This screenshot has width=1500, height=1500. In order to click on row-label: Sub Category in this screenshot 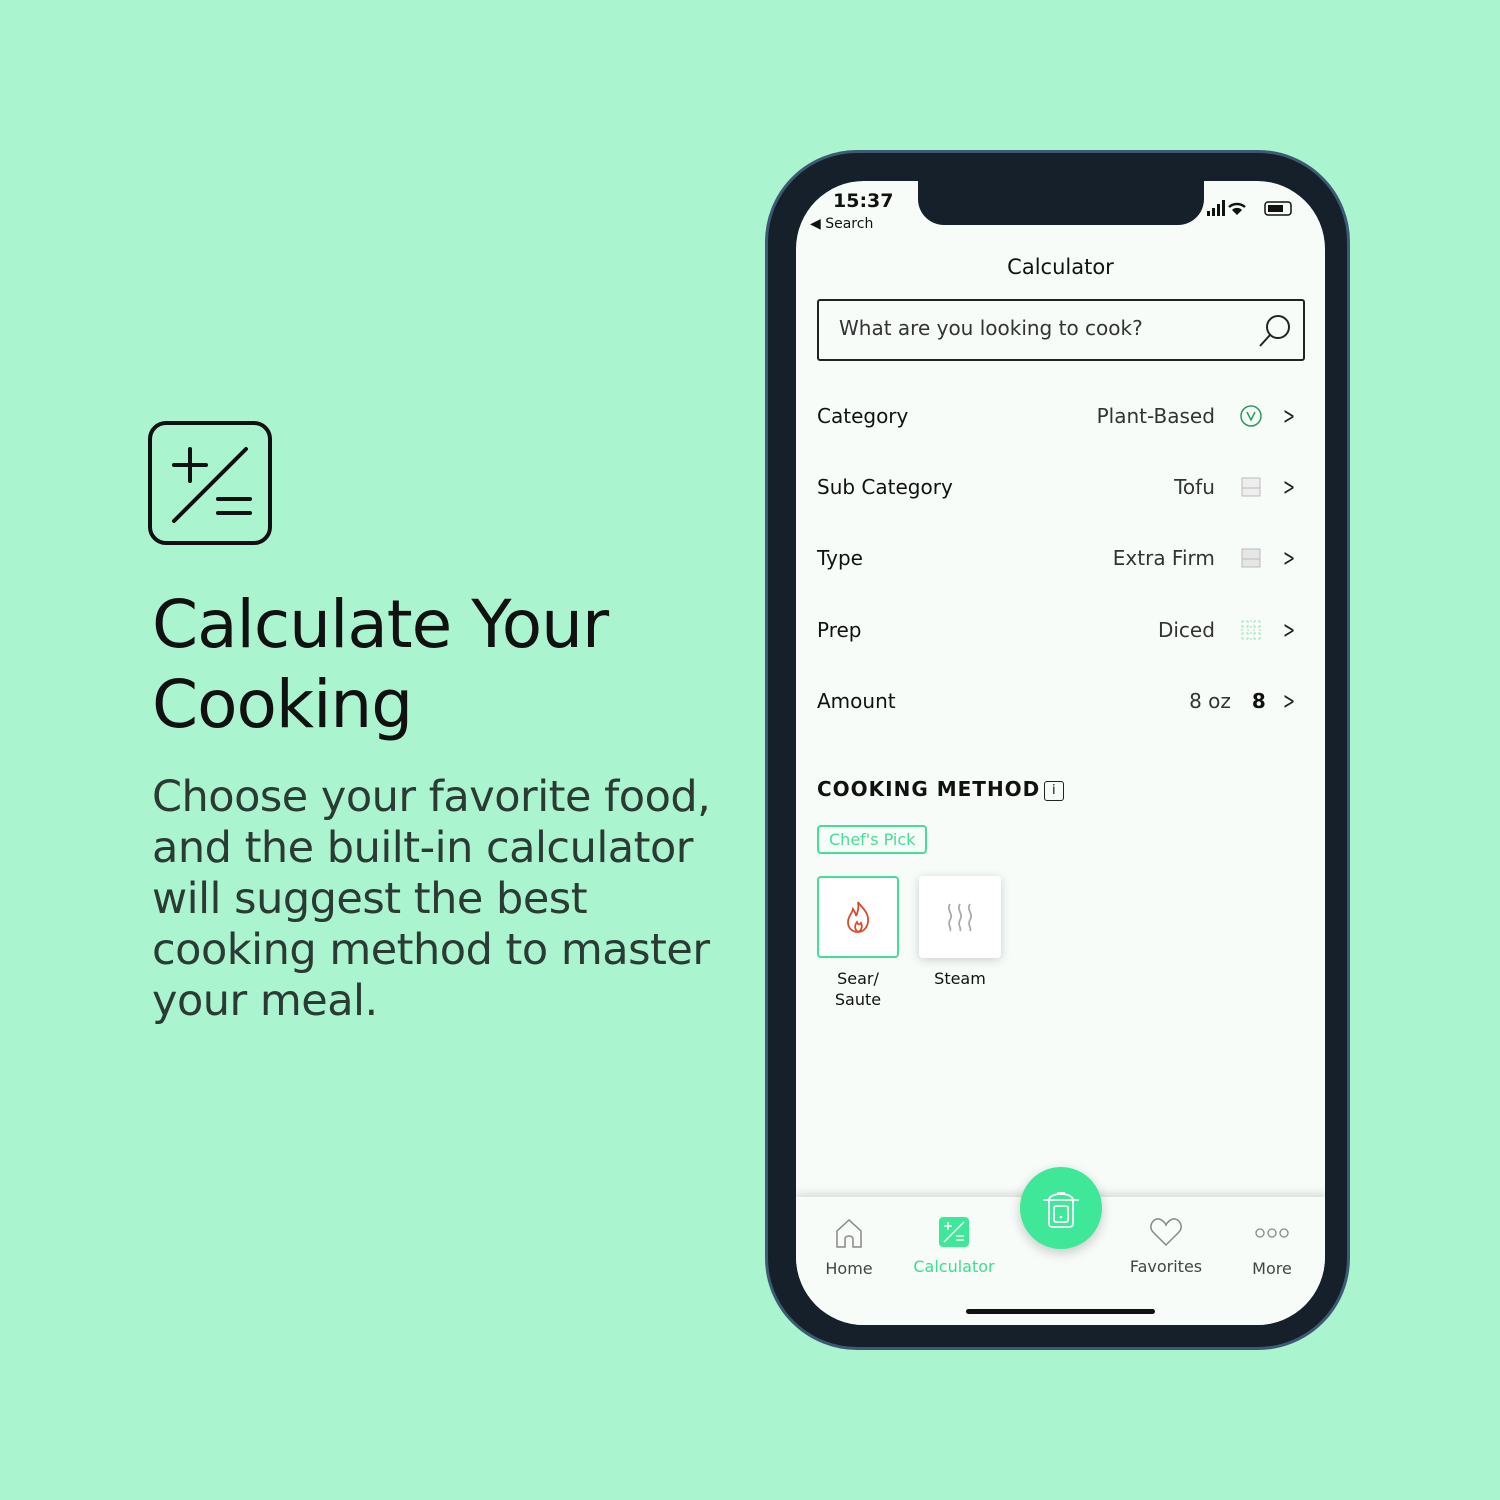, I will do `click(885, 487)`.